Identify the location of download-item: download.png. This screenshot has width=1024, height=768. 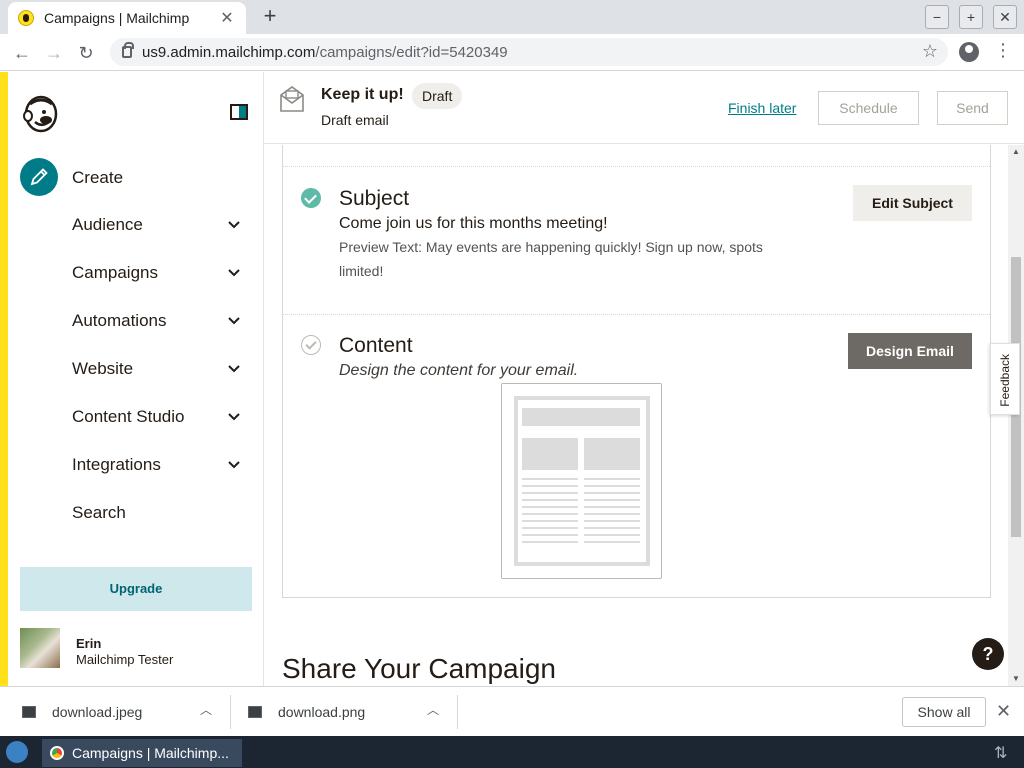
(306, 712).